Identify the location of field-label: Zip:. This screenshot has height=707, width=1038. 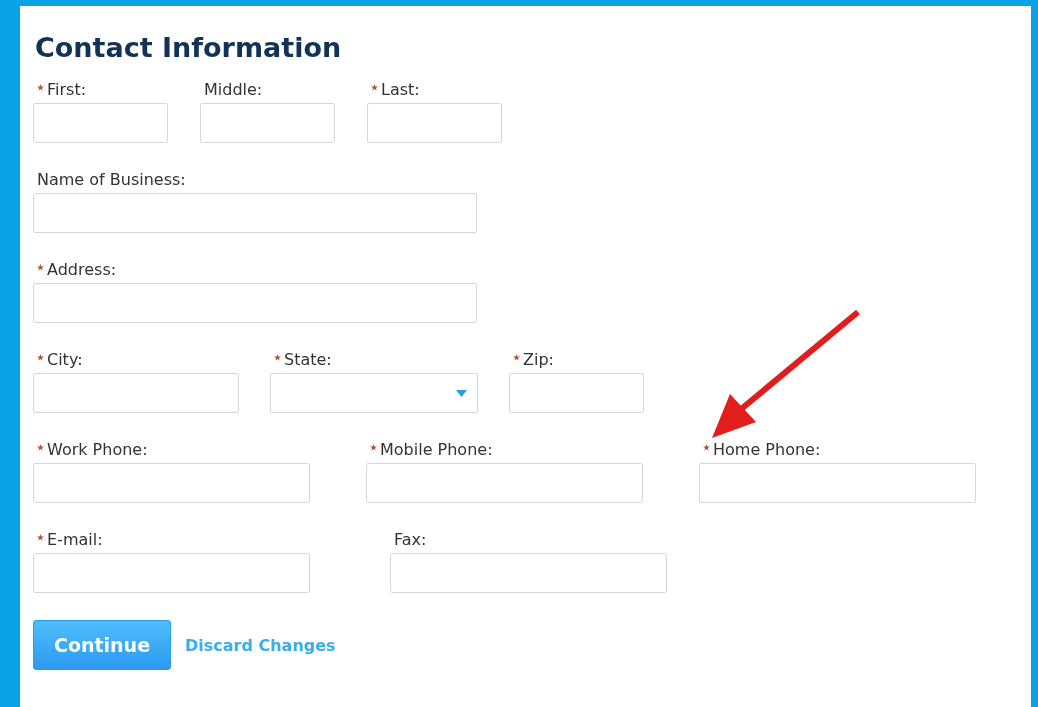
(538, 359).